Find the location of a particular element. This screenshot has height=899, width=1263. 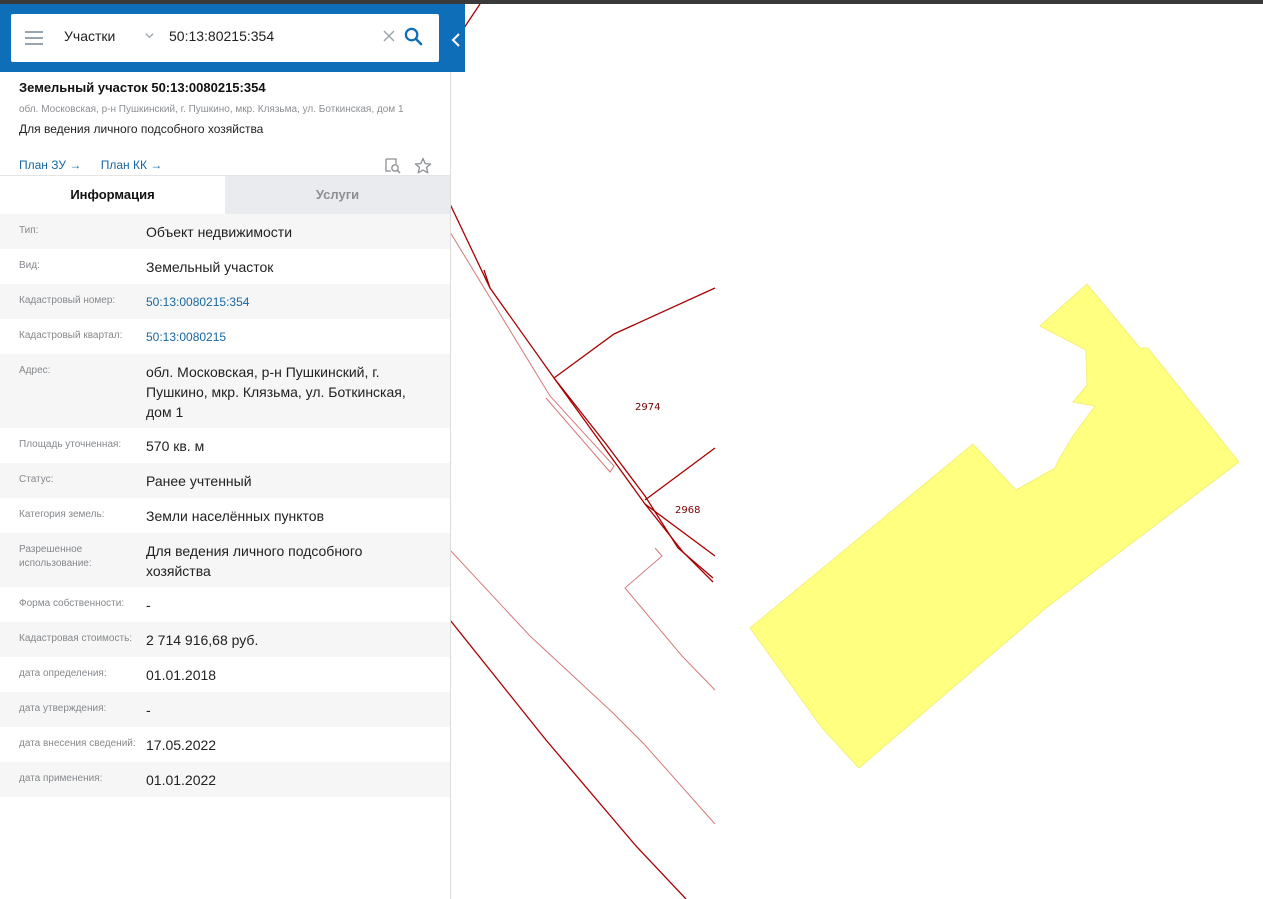

object-purpose: Для ведения личного подсобного хозяйства is located at coordinates (141, 129).